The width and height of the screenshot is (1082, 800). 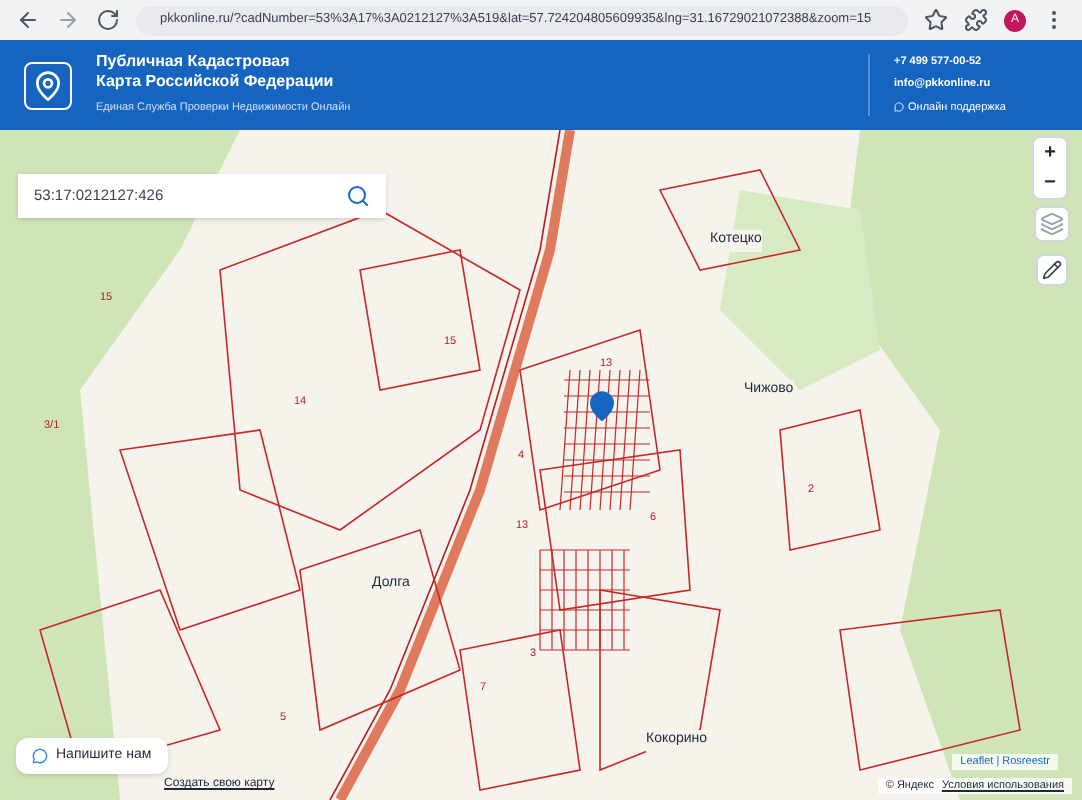 I want to click on zoom-button: −, so click(x=1050, y=183).